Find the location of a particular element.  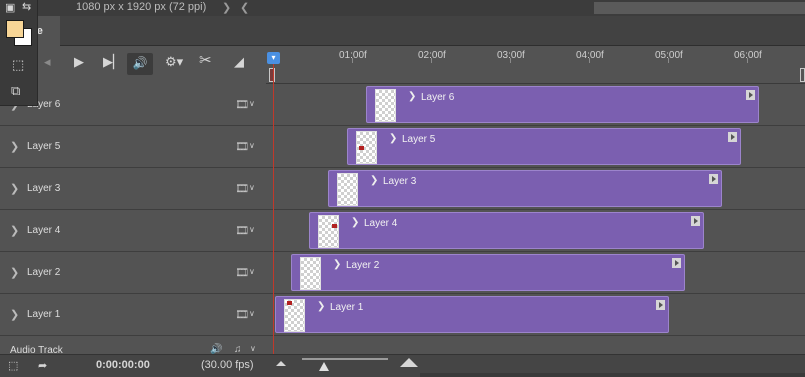

clip-lane: ❯ Layer 1 is located at coordinates (535, 315).